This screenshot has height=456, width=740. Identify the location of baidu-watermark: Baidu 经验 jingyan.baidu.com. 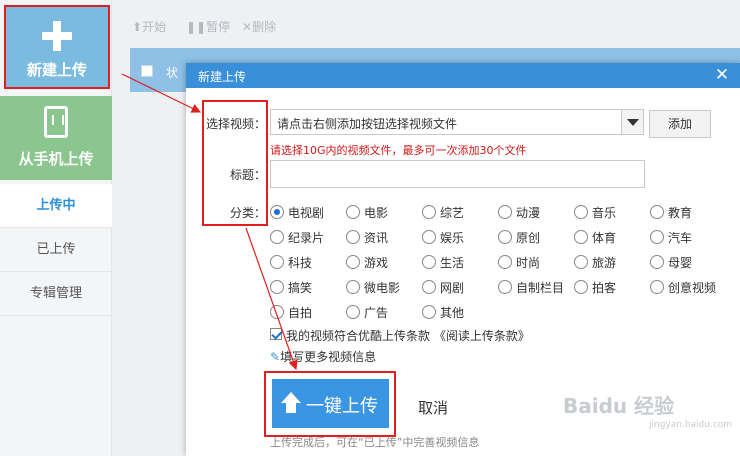
(648, 403).